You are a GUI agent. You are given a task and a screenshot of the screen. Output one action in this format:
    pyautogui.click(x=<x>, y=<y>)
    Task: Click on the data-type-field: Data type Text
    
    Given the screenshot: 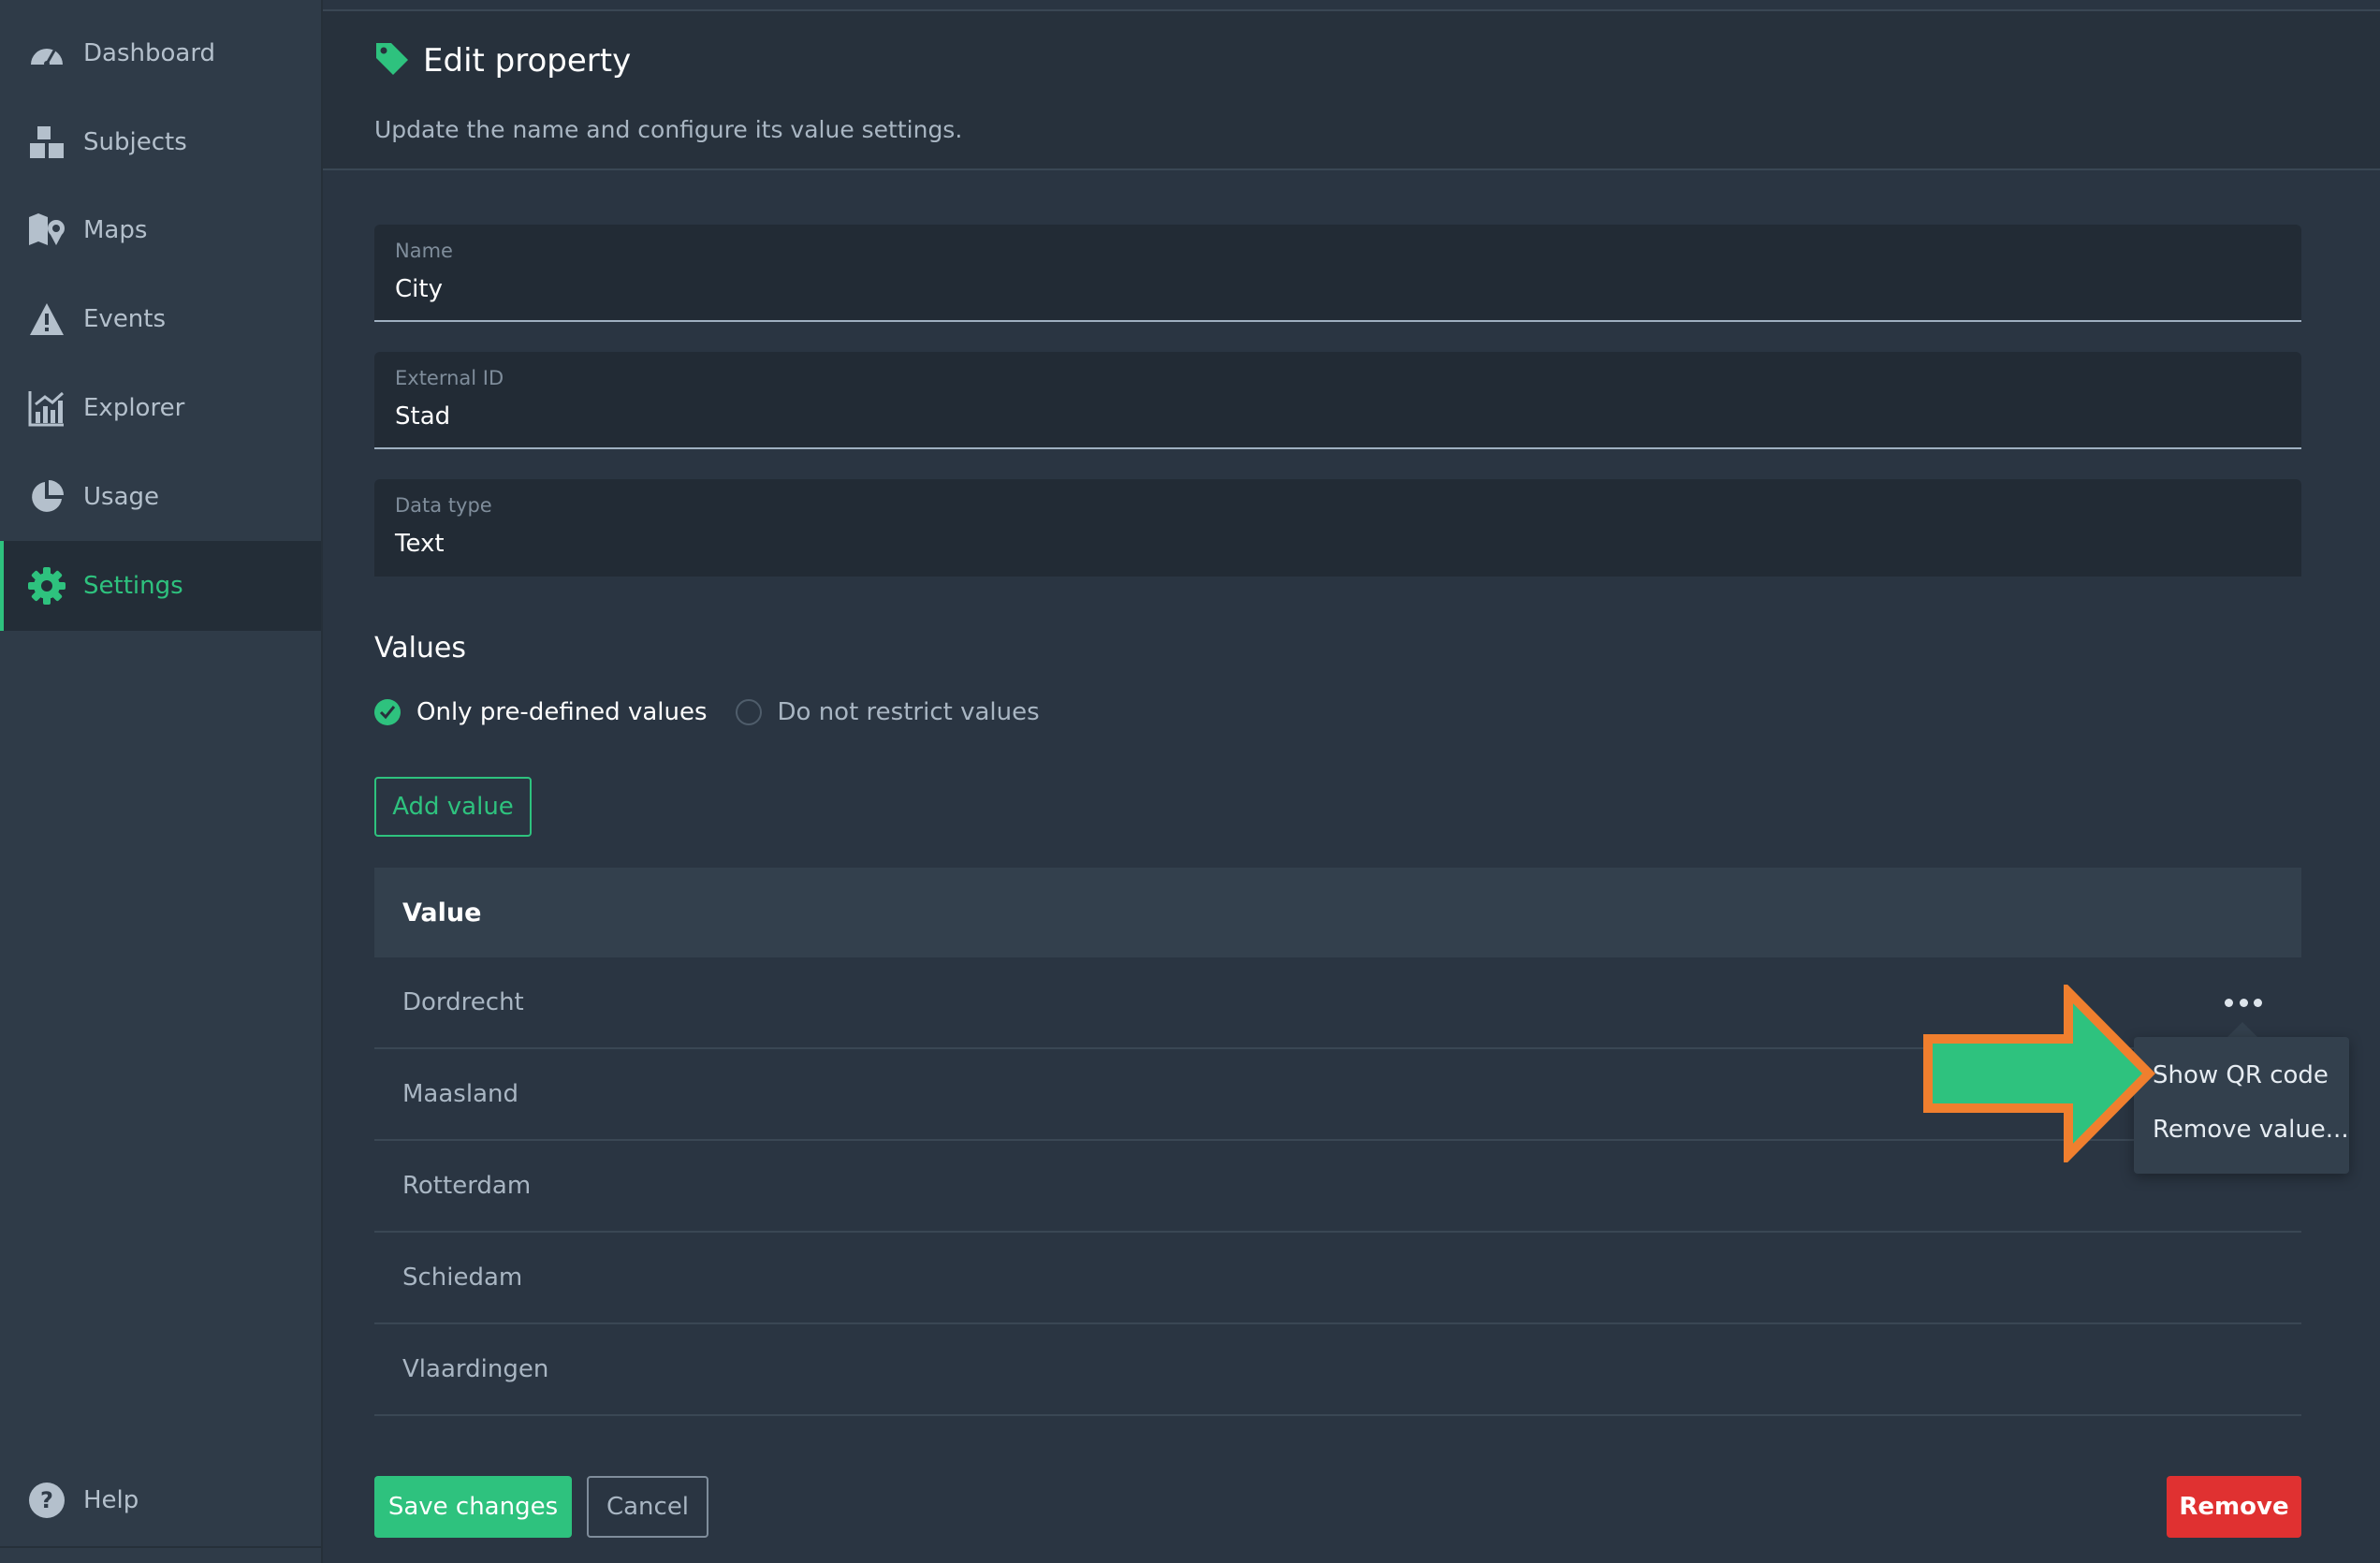 What is the action you would take?
    pyautogui.click(x=1337, y=528)
    